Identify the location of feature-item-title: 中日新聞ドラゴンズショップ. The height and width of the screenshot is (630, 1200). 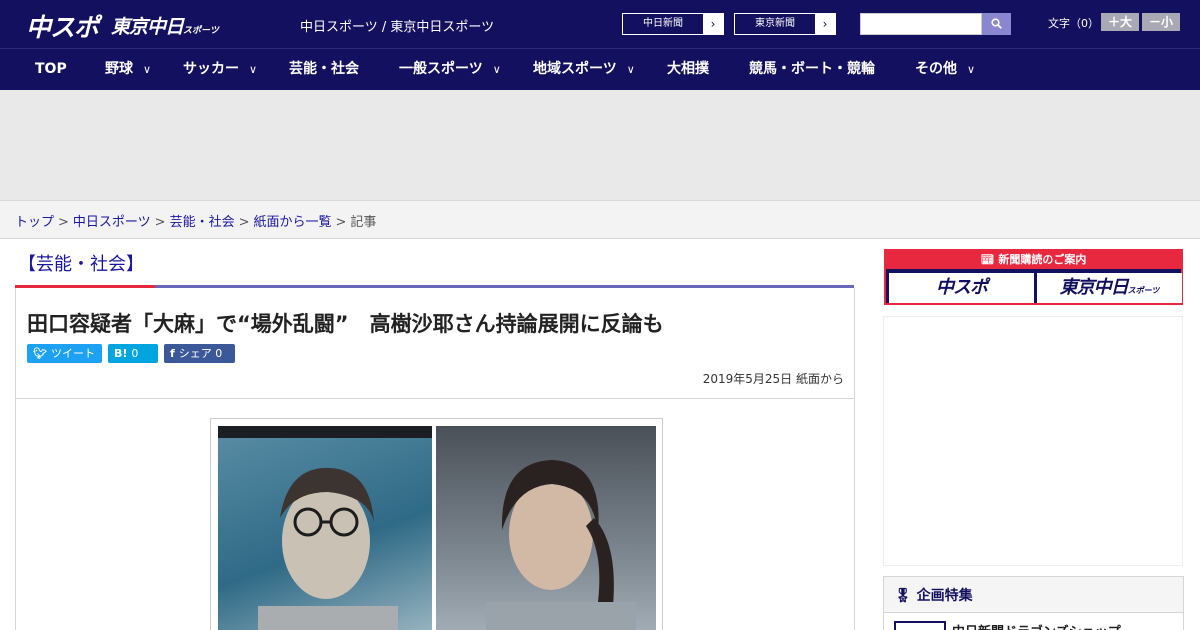
(1036, 625).